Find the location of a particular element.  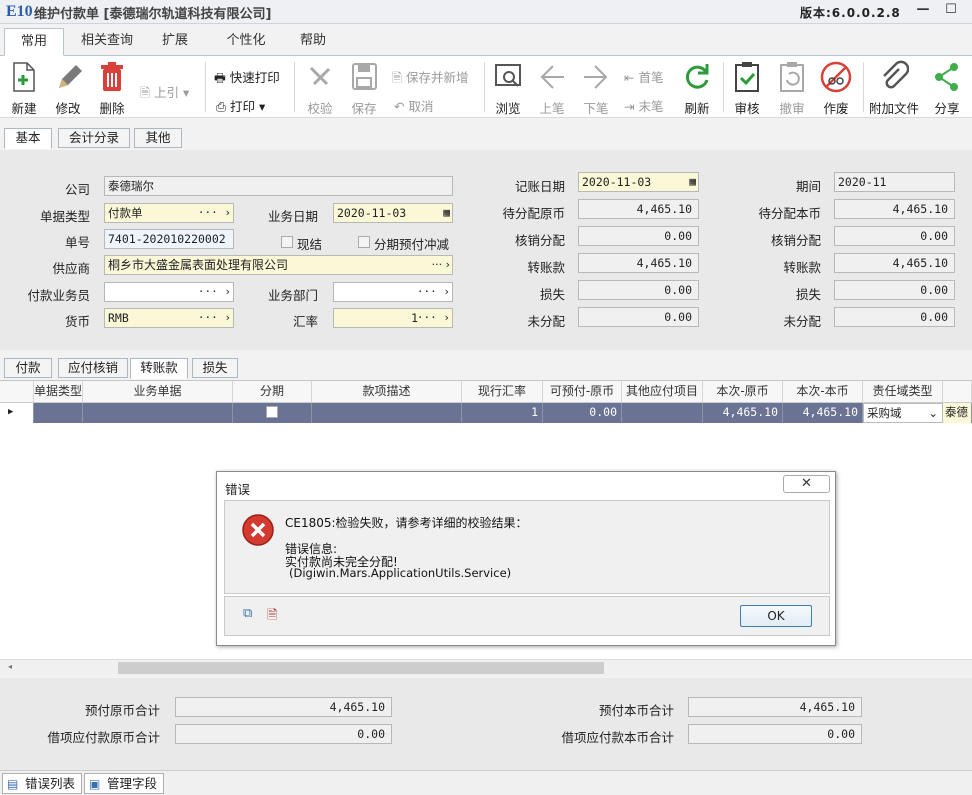

col-header-rate: 现行汇率 is located at coordinates (502, 392).